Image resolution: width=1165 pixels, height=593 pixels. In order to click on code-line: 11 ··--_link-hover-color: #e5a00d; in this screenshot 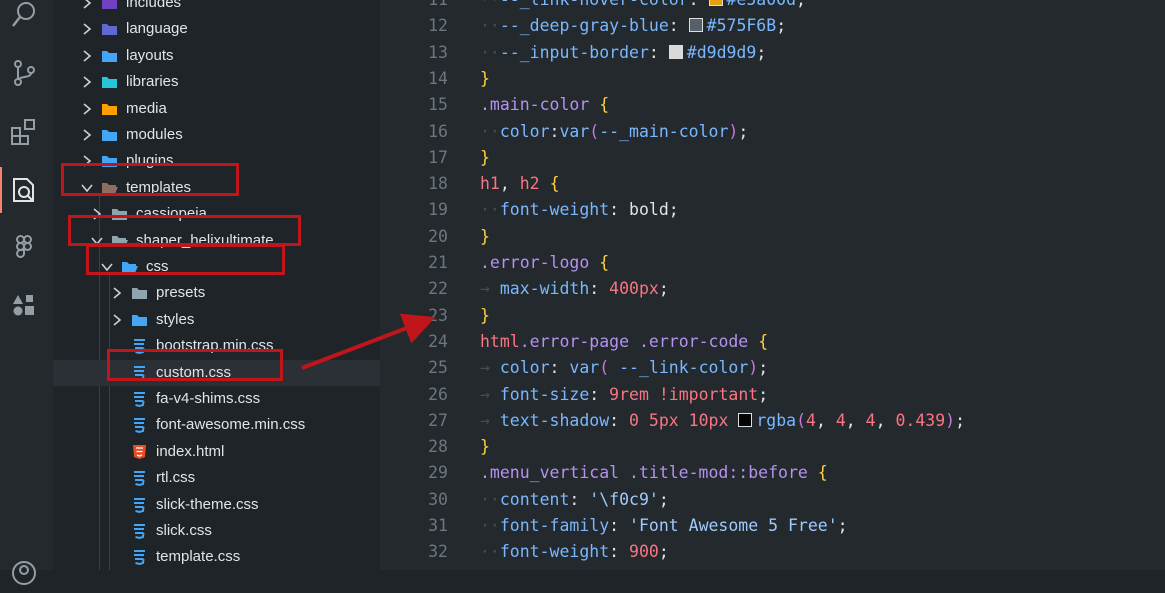, I will do `click(772, 6)`.